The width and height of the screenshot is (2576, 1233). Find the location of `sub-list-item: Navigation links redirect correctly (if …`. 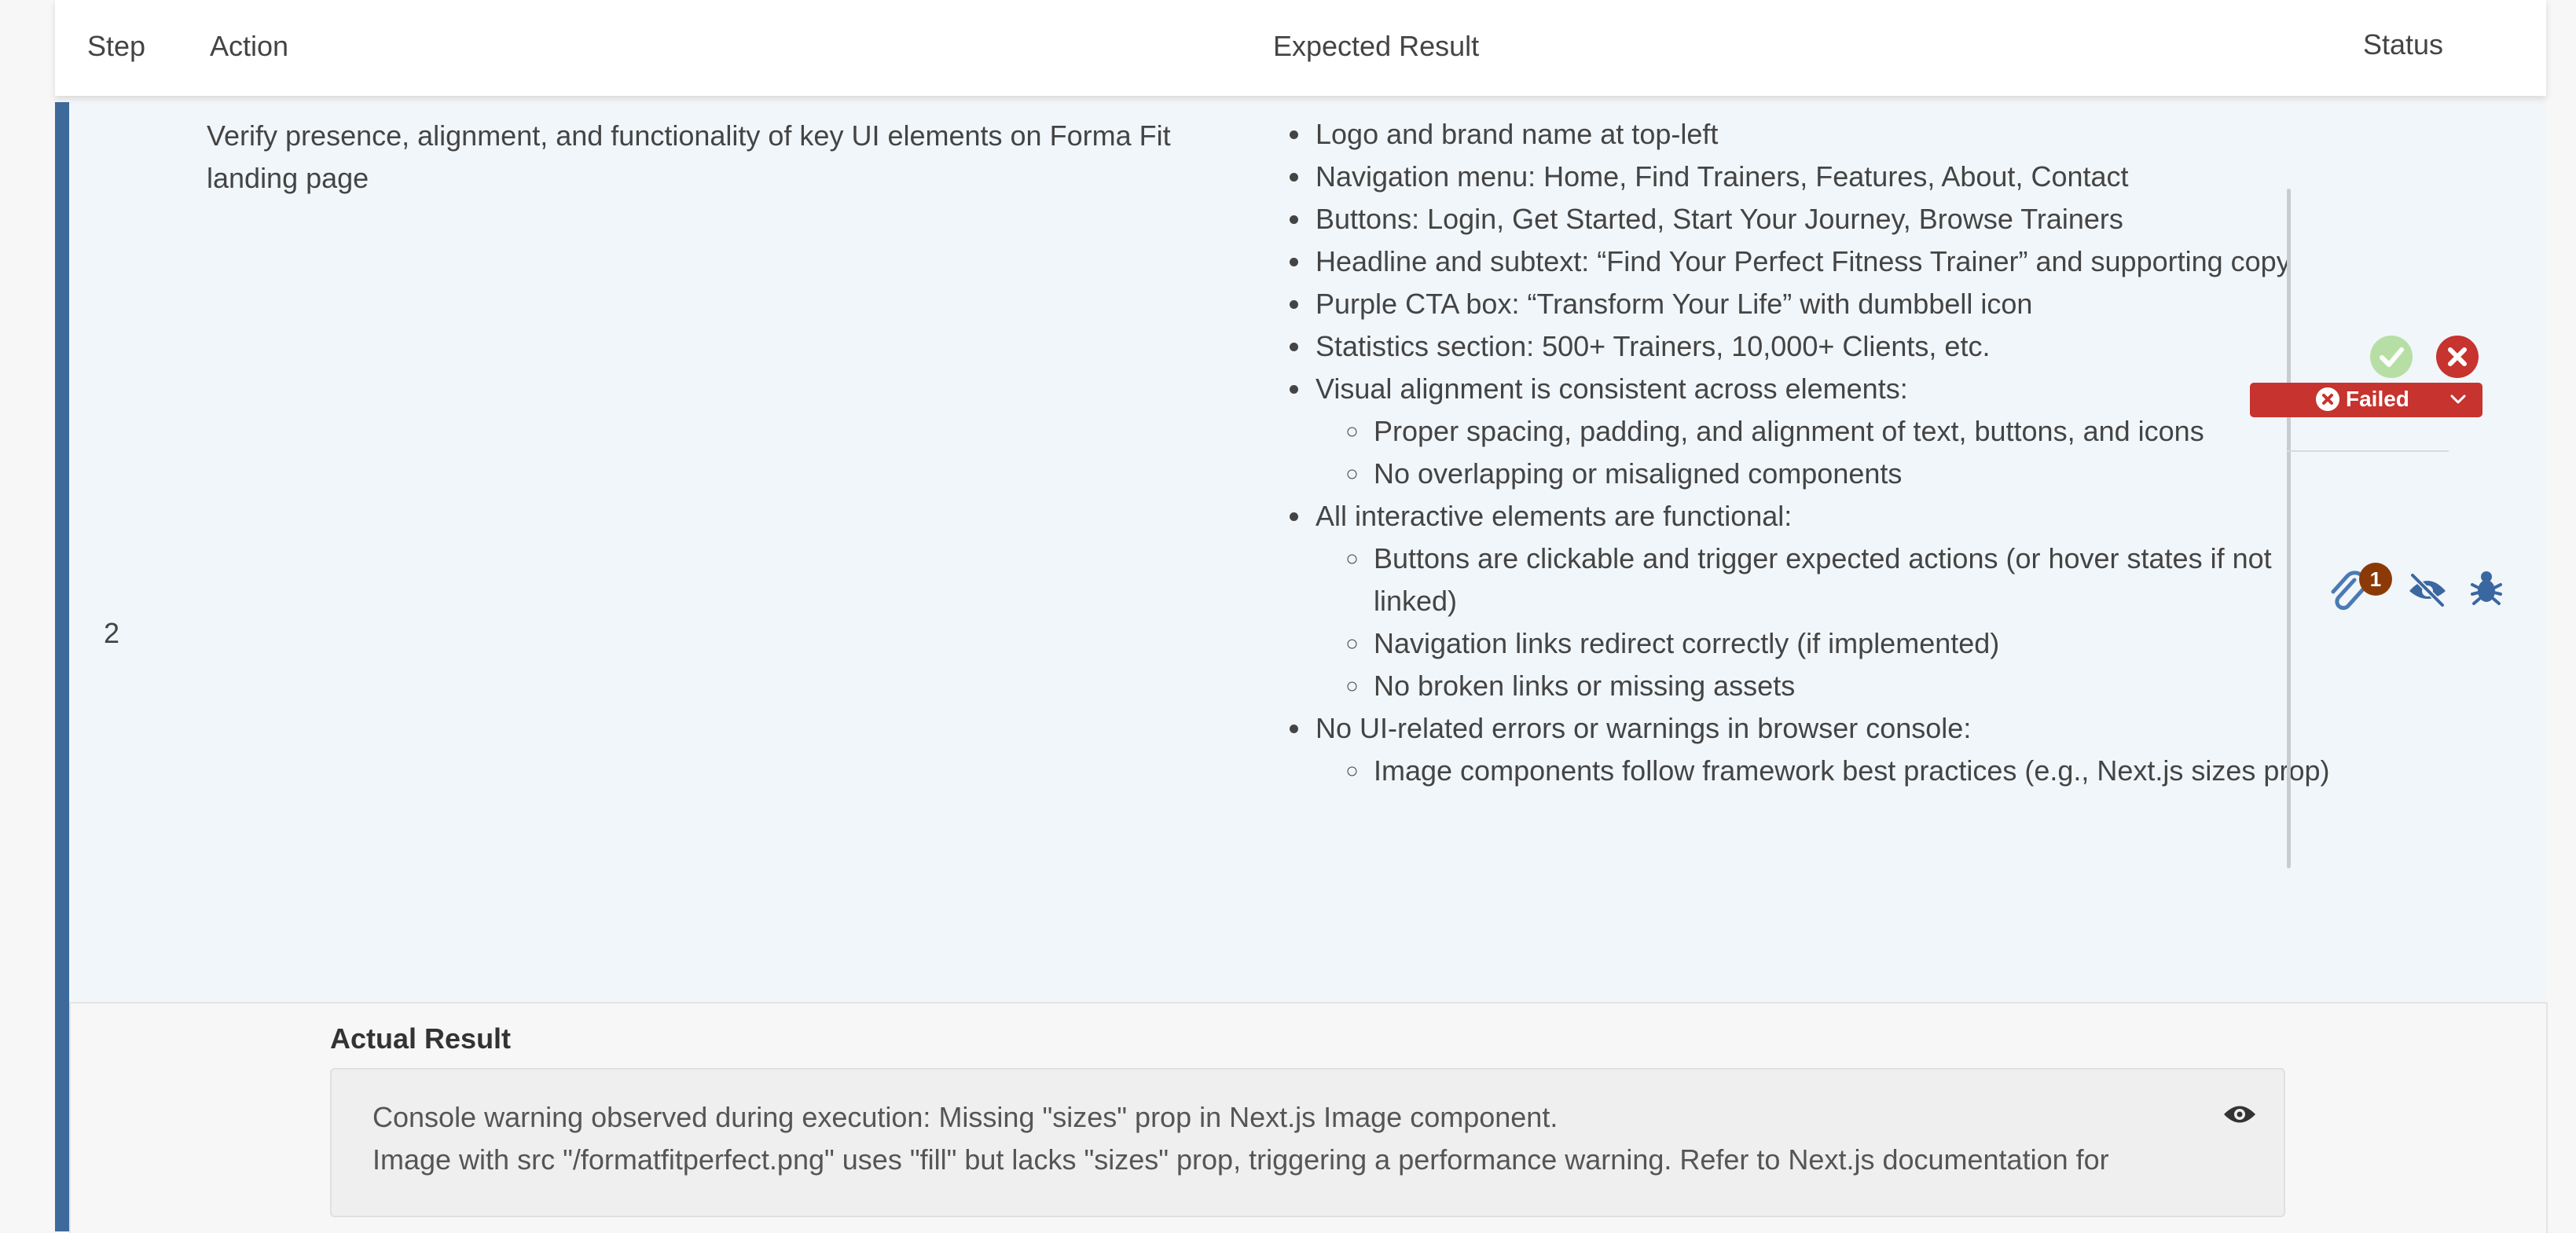

sub-list-item: Navigation links redirect correctly (if … is located at coordinates (1852, 643).